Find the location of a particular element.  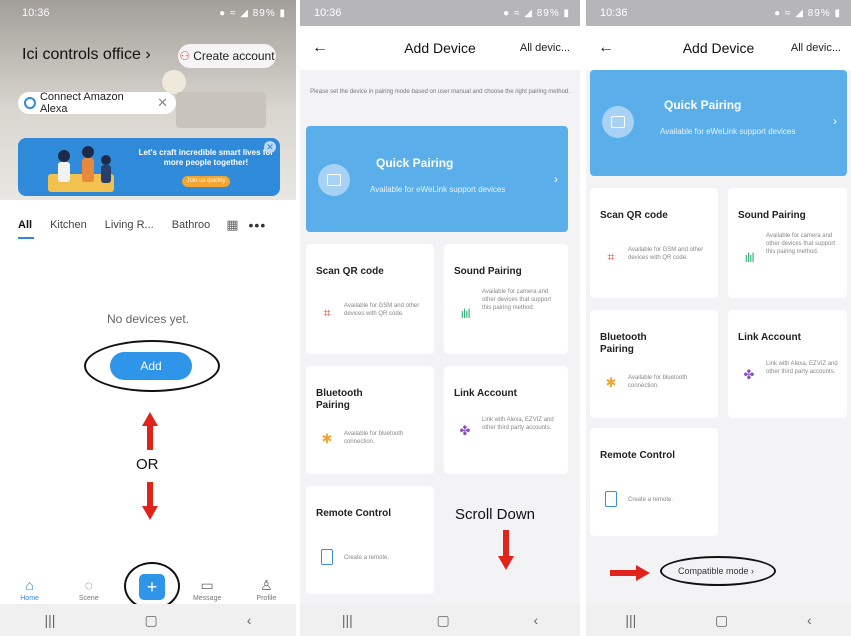

link-account-icon: ✤ is located at coordinates (749, 374).